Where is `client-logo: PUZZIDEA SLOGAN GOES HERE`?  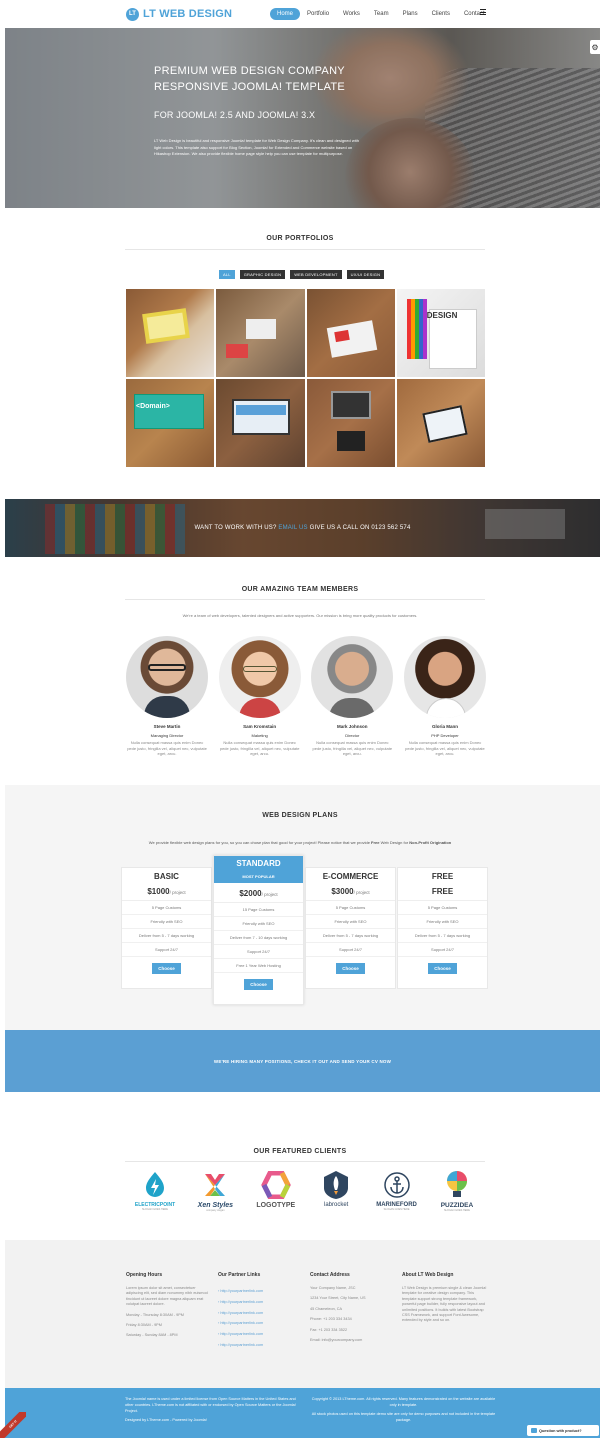 client-logo: PUZZIDEA SLOGAN GOES HERE is located at coordinates (457, 1191).